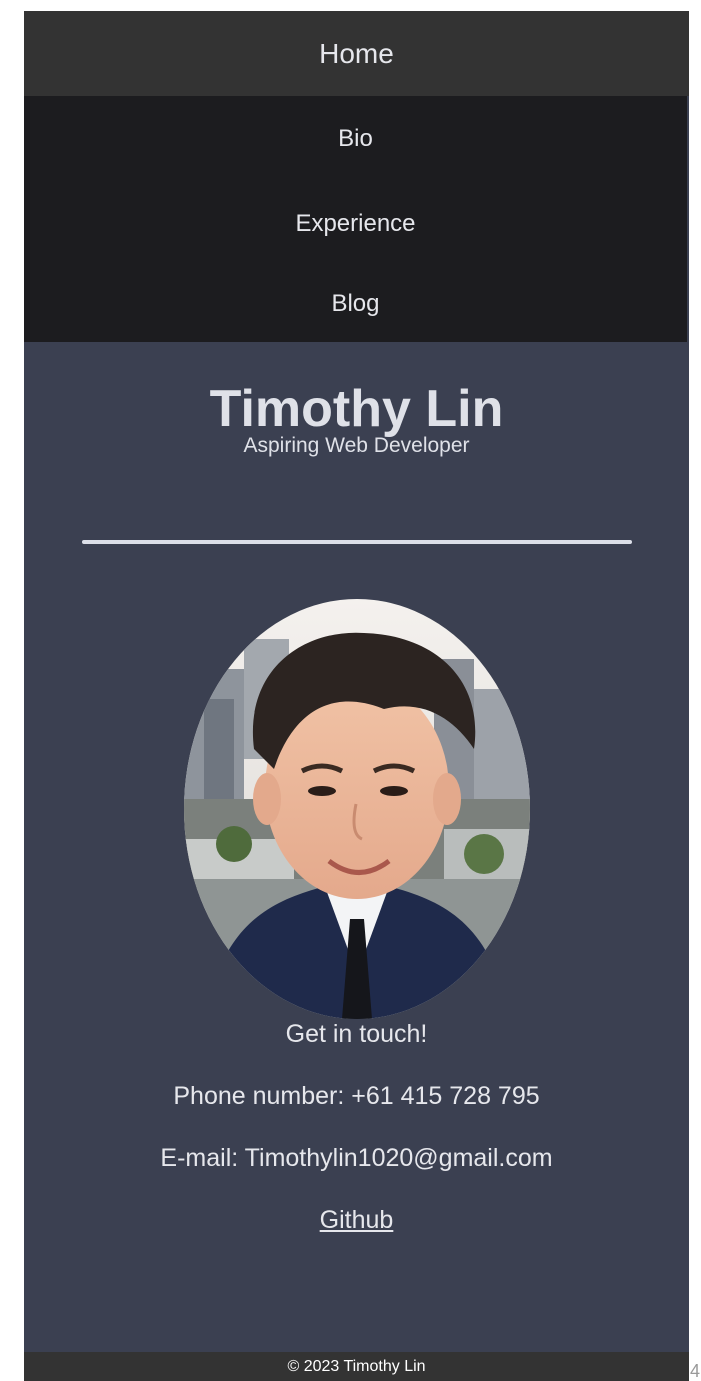  I want to click on profile-name: Timothy Lin, so click(356, 409).